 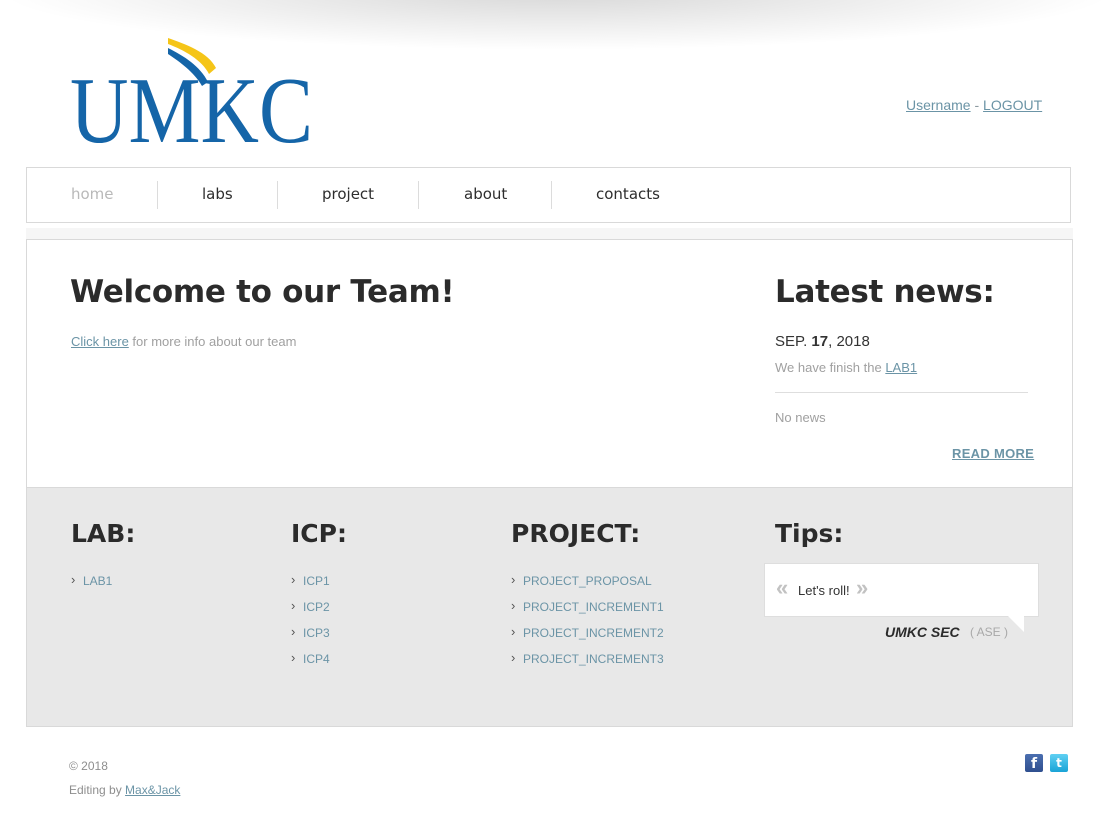 I want to click on project-link-increment2: PROJECT_INCREMENT2, so click(x=587, y=638).